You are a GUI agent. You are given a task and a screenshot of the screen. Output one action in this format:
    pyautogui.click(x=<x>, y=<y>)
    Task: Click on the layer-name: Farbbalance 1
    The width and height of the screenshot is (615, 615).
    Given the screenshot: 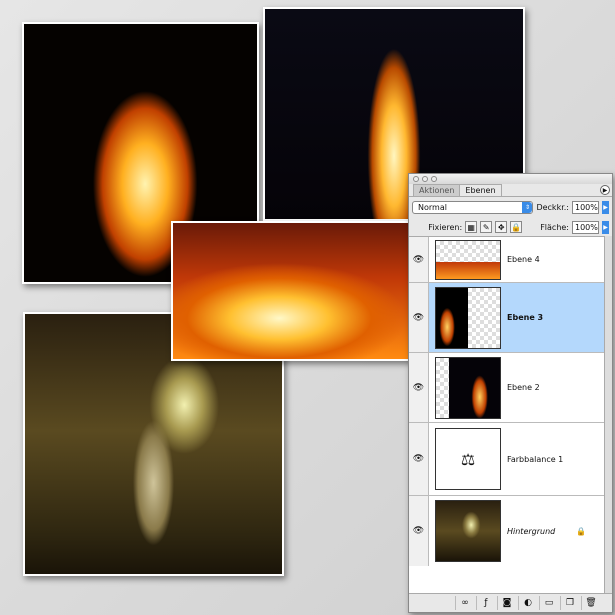 What is the action you would take?
    pyautogui.click(x=535, y=459)
    